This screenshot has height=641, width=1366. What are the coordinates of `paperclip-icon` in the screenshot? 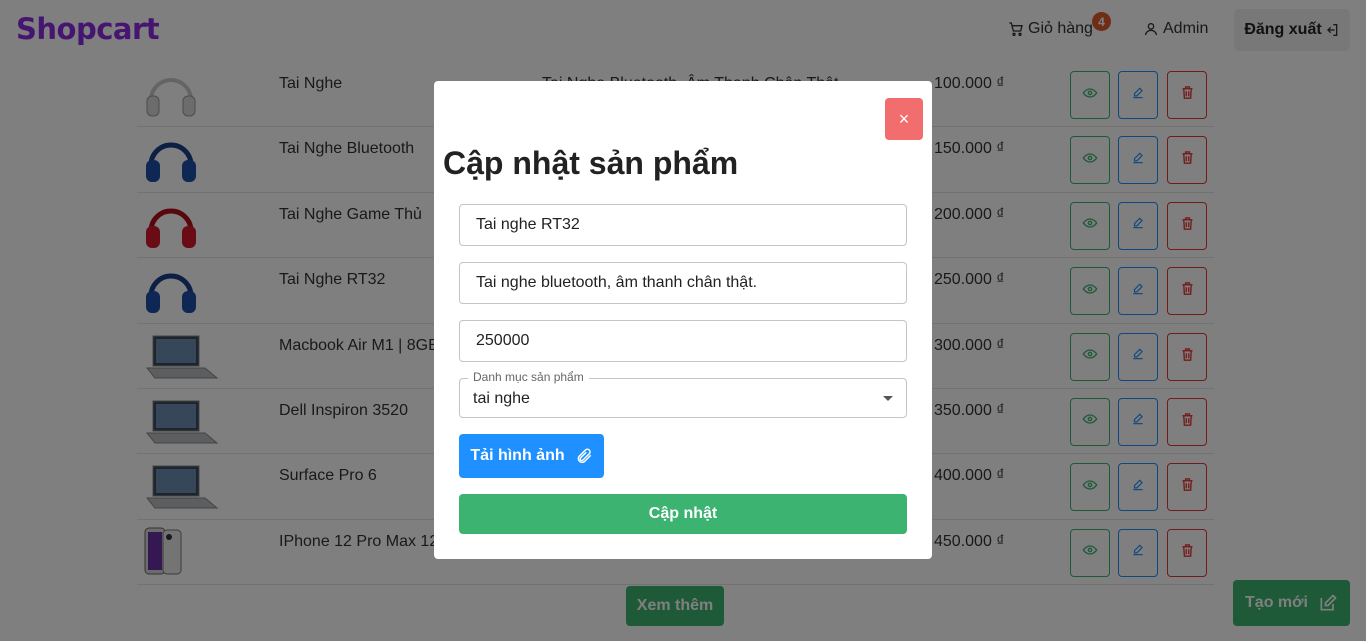 It's located at (584, 456).